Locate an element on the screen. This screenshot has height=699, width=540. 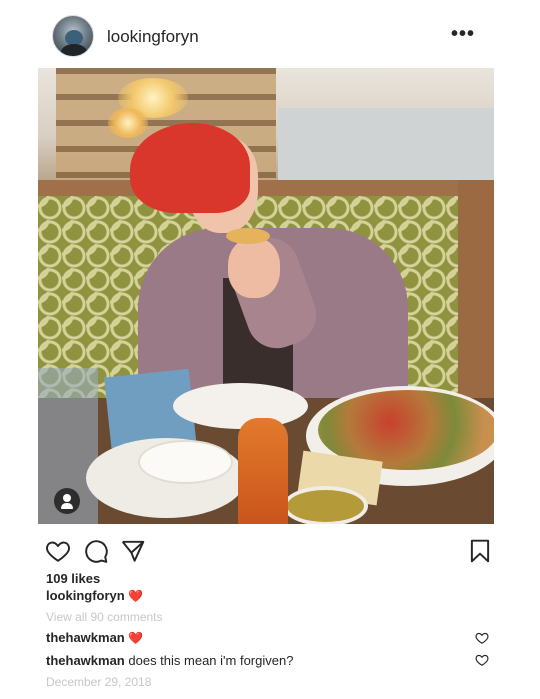
photo-sauce-bottle is located at coordinates (263, 471).